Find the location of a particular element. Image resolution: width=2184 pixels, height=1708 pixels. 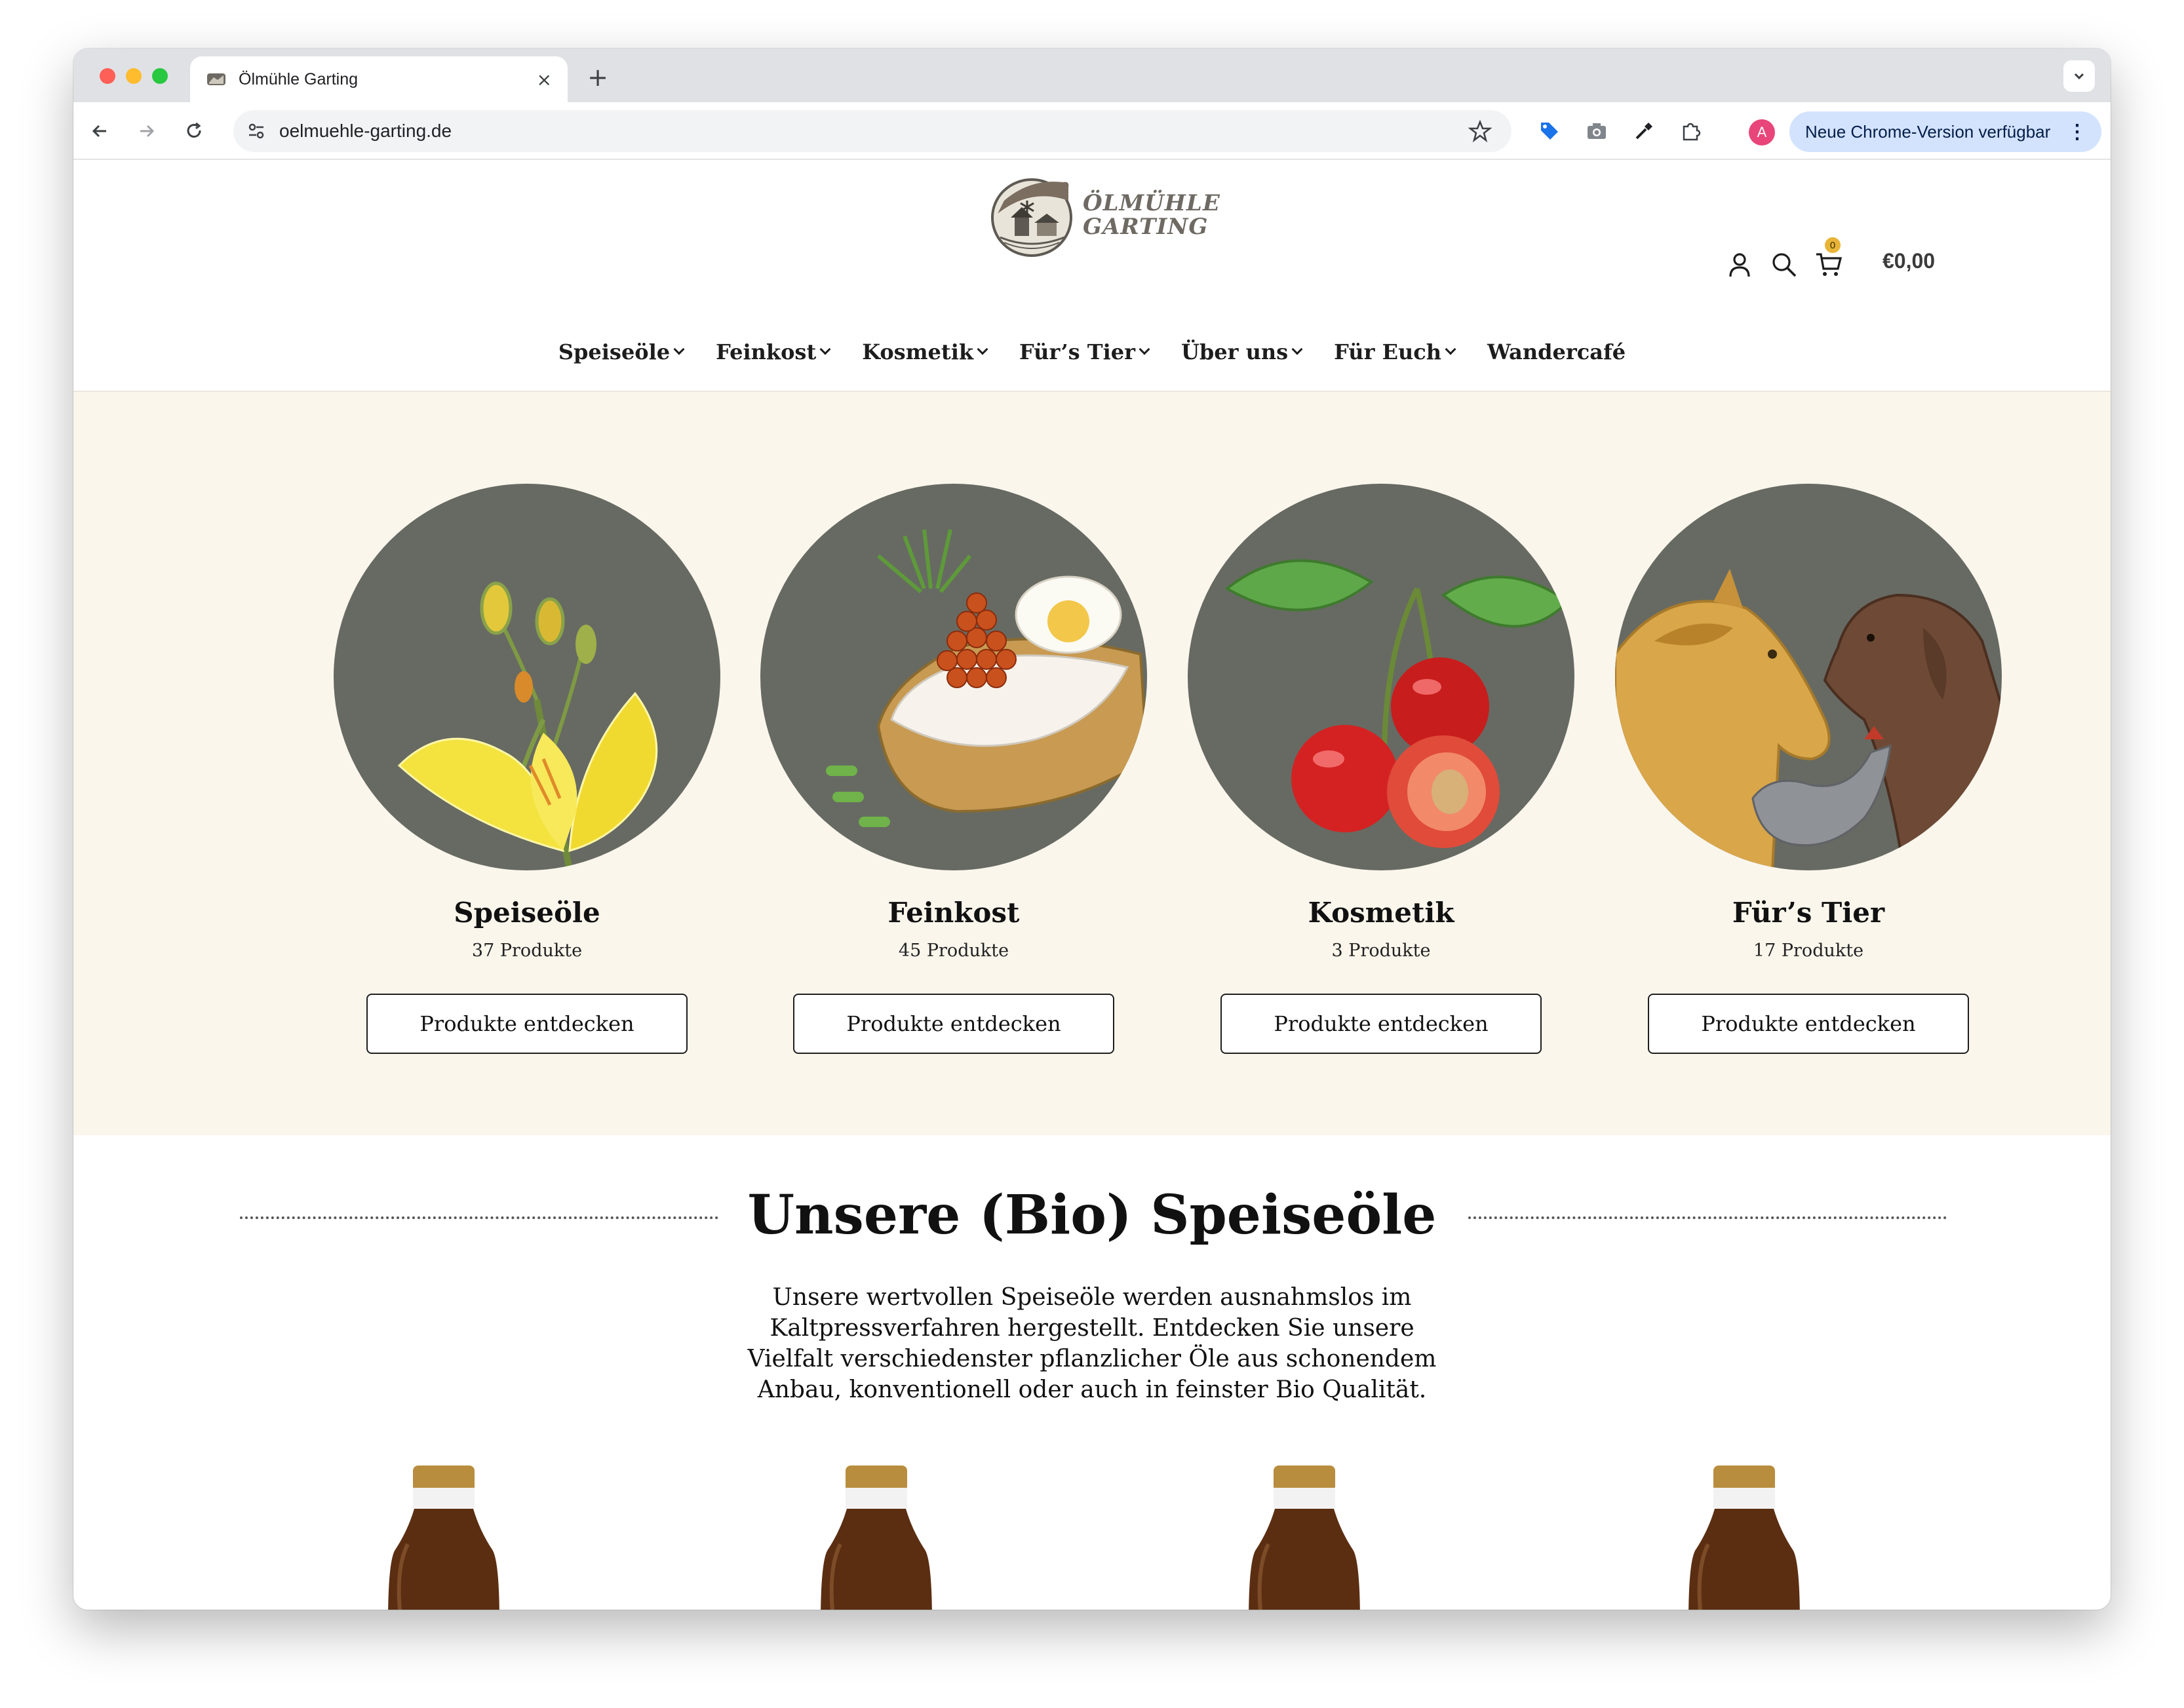

category-card-feinkost: Feinkost 45 Produkte Produkte entdecken is located at coordinates (953, 769).